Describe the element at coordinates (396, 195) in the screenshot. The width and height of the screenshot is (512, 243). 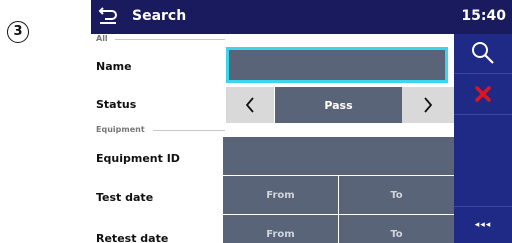
I see `test-date-to-button: To` at that location.